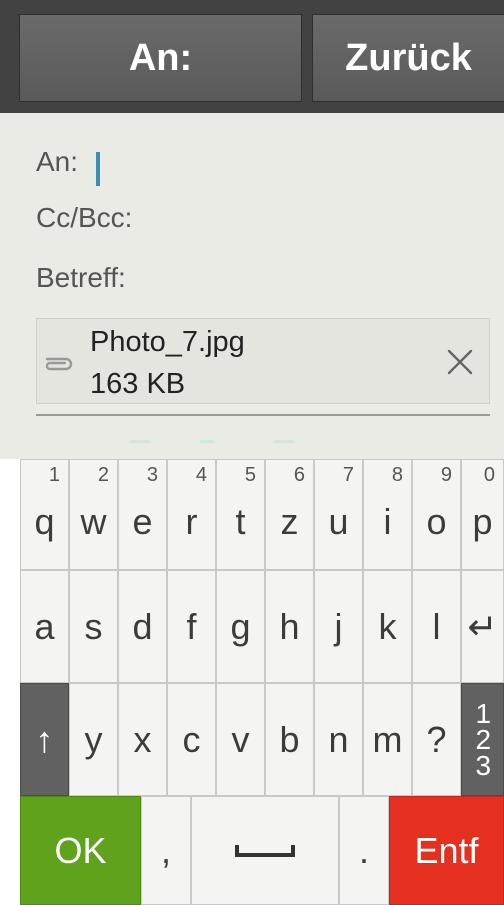  I want to click on key-q: 1q, so click(44, 514).